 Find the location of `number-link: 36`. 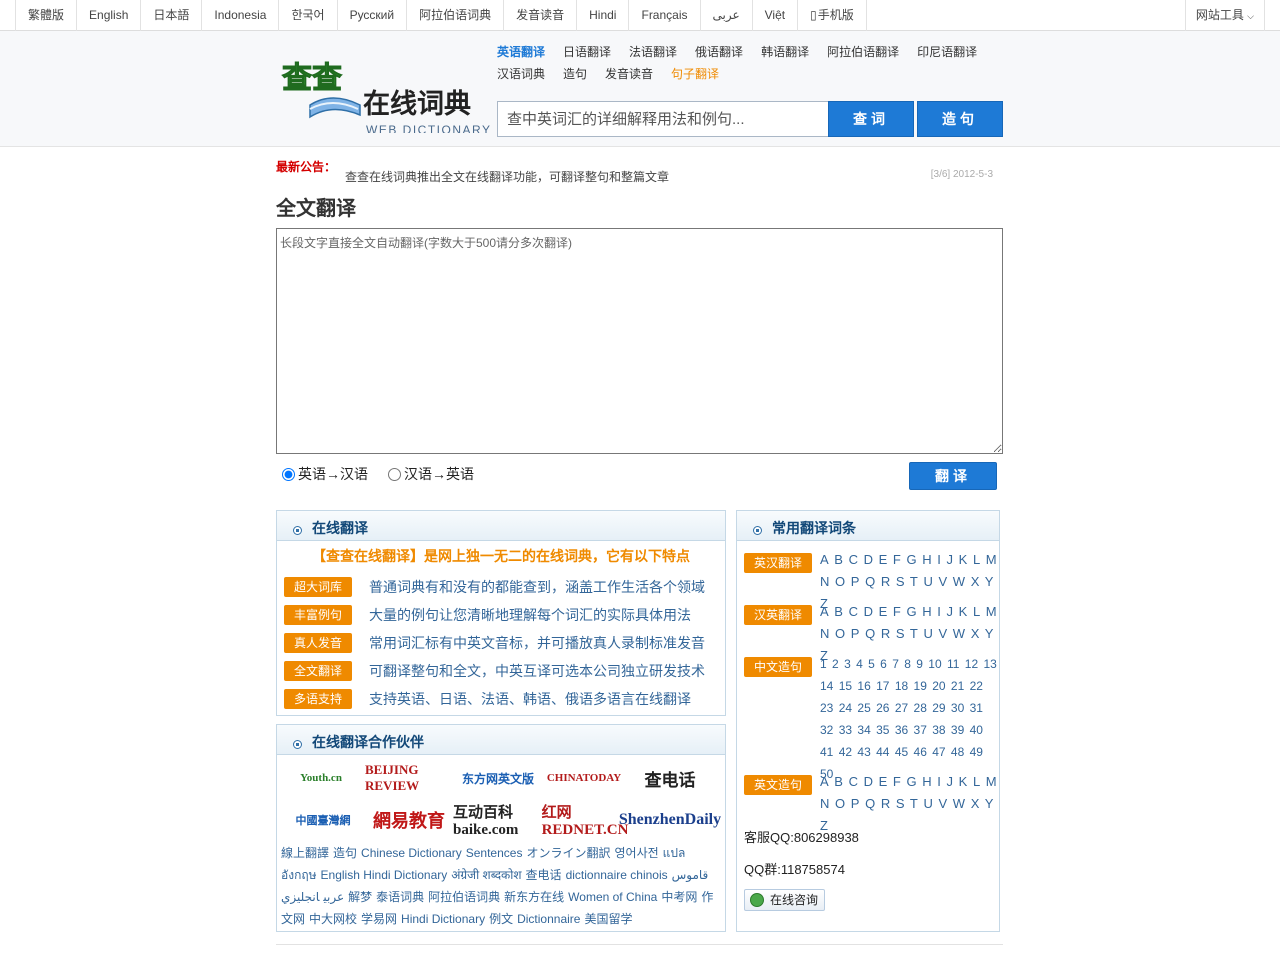

number-link: 36 is located at coordinates (901, 730).